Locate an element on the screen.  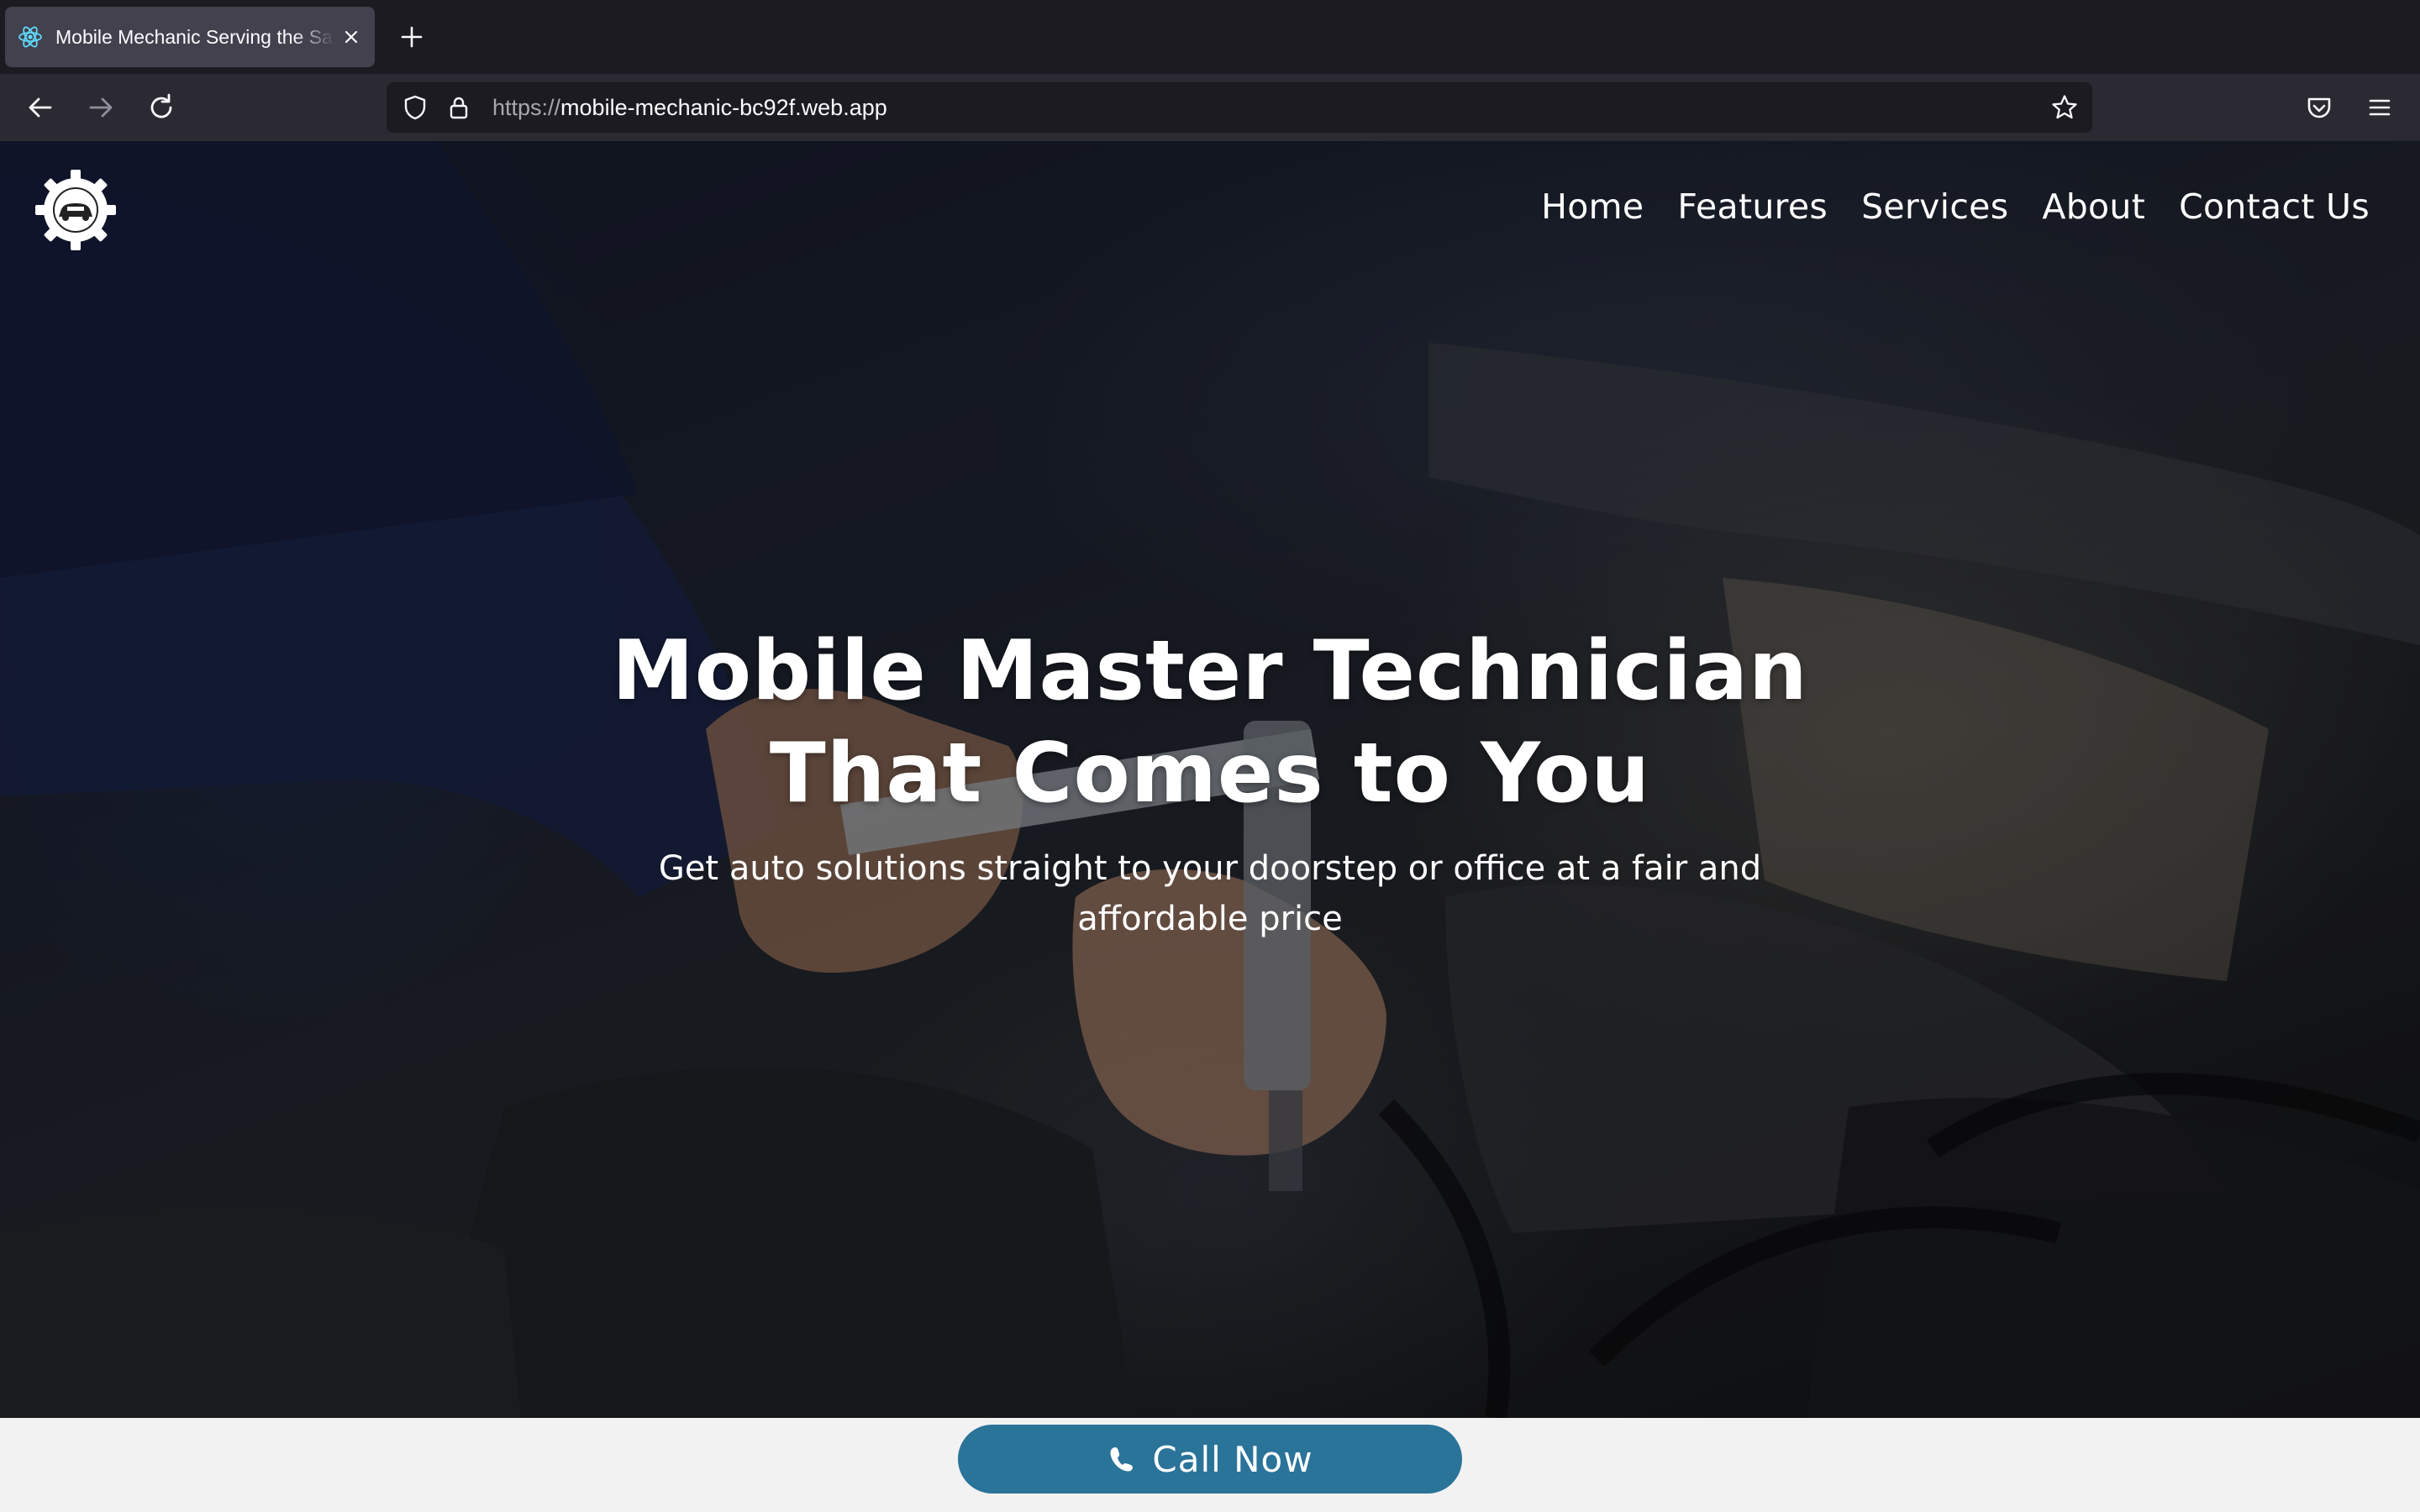
phone-icon is located at coordinates (1122, 1459).